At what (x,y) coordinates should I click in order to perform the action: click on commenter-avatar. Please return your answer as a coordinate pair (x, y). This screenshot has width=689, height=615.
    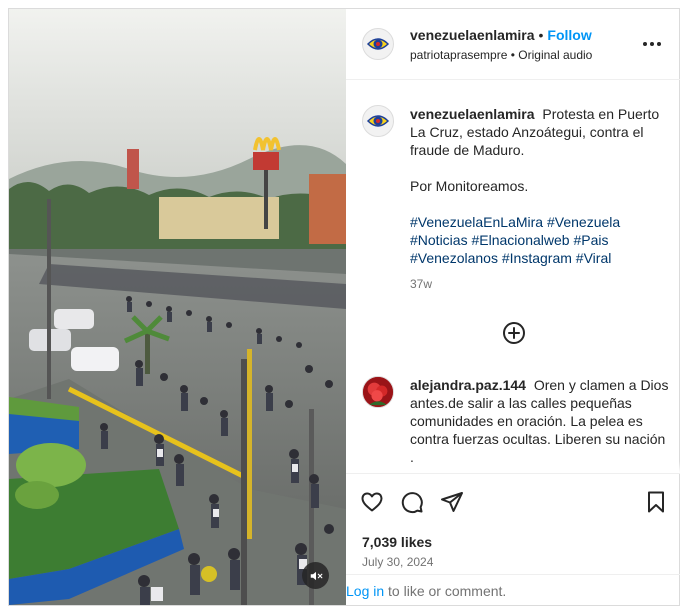
    Looking at the image, I should click on (378, 392).